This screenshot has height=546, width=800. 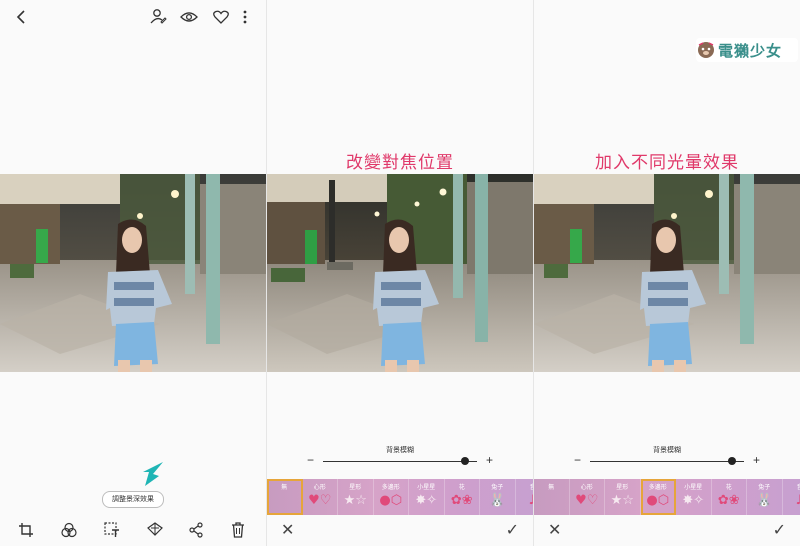 What do you see at coordinates (189, 17) in the screenshot?
I see `eye-icon` at bounding box center [189, 17].